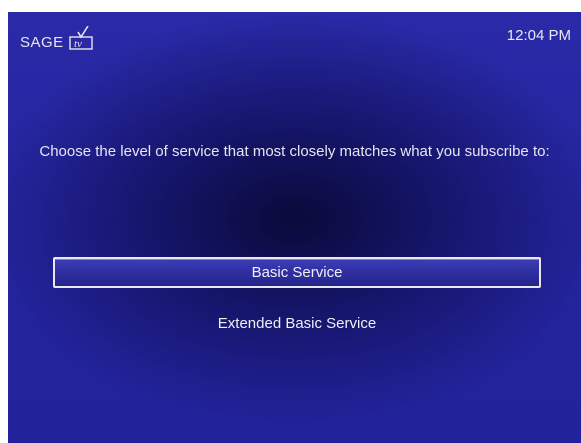 This screenshot has width=581, height=443. What do you see at coordinates (297, 272) in the screenshot?
I see `option-basic-service: Basic Service` at bounding box center [297, 272].